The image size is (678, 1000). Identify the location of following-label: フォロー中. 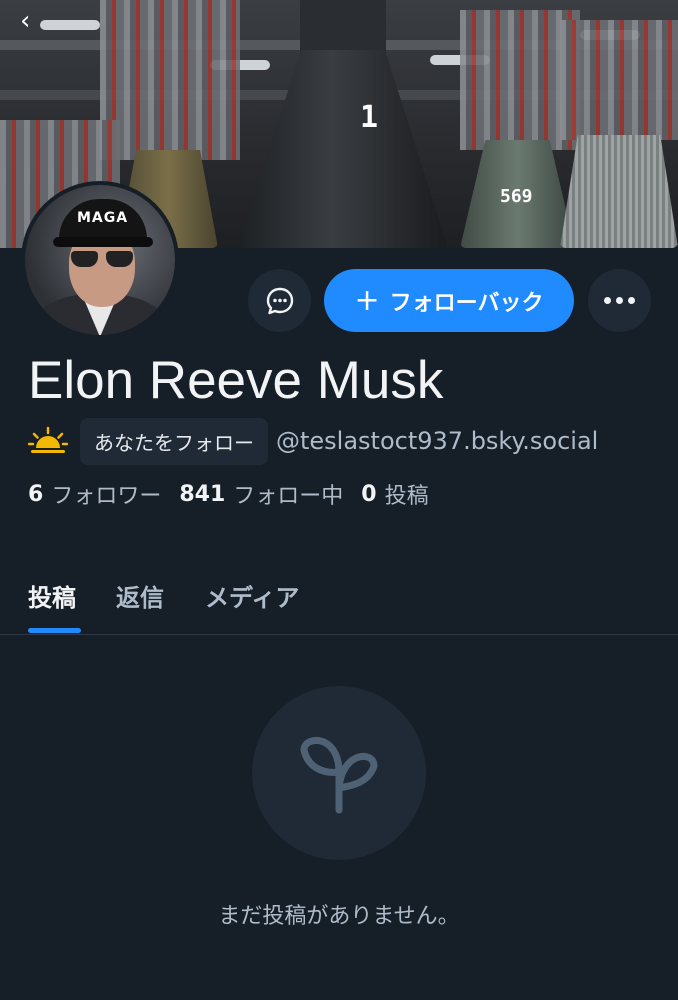
(288, 494).